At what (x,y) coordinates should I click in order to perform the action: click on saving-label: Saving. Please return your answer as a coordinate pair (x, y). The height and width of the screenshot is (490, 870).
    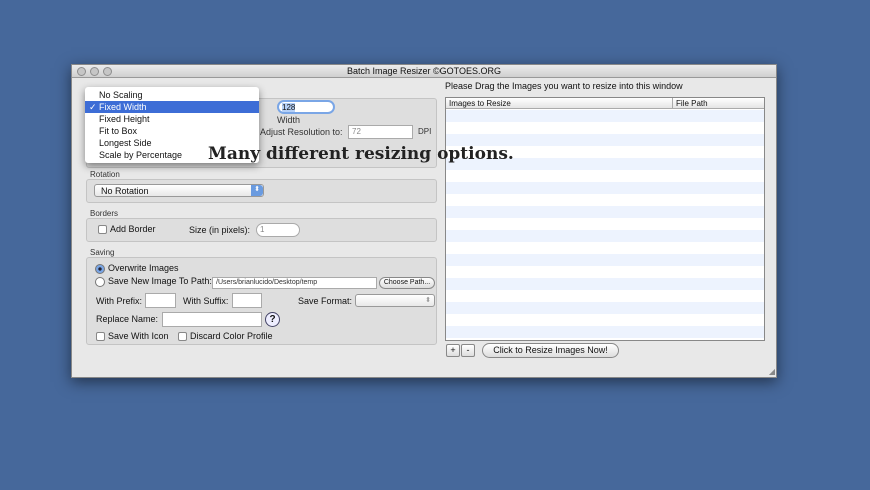
    Looking at the image, I should click on (102, 252).